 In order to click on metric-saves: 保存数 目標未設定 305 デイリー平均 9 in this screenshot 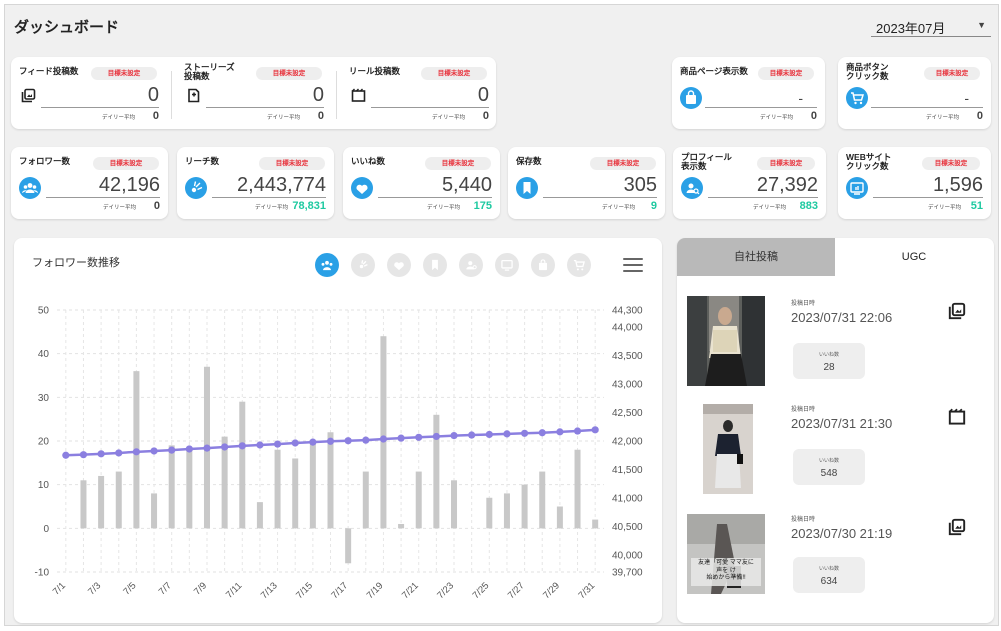, I will do `click(586, 185)`.